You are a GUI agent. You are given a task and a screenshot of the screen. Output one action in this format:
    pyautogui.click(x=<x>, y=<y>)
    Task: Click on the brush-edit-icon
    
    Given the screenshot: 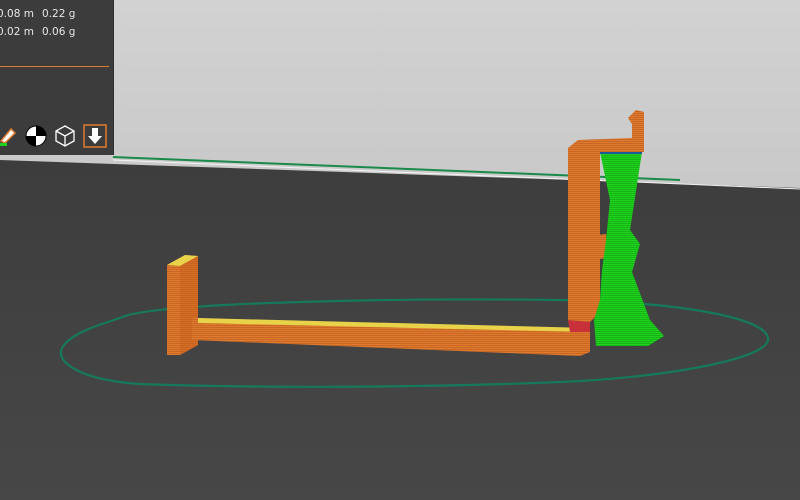 What is the action you would take?
    pyautogui.click(x=9, y=136)
    